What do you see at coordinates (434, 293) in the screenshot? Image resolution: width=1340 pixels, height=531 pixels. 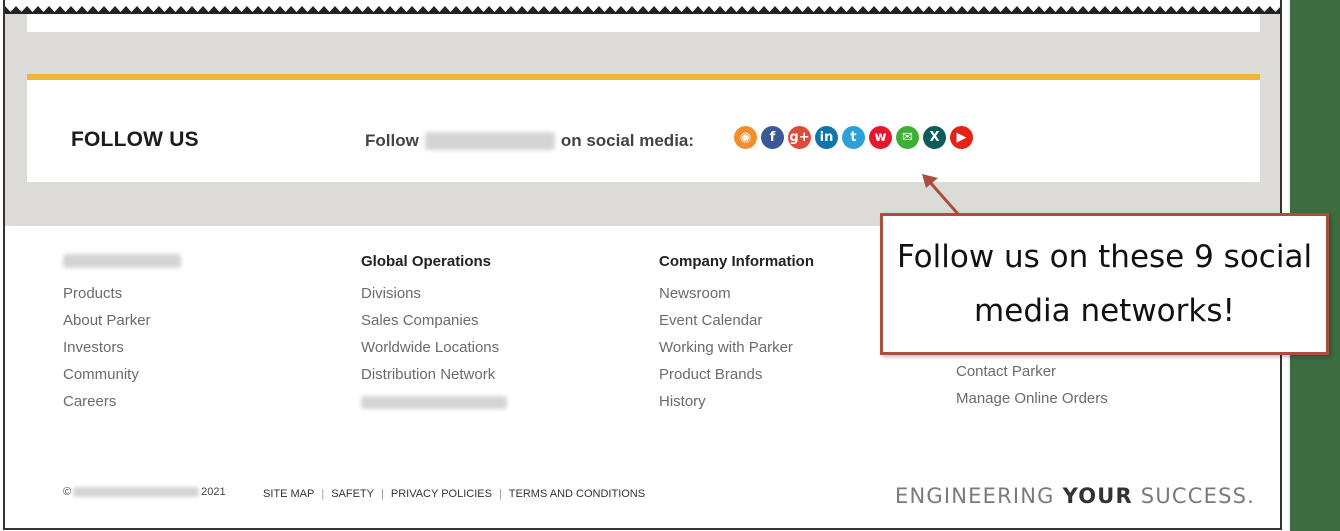 I see `footer-link: Divisions` at bounding box center [434, 293].